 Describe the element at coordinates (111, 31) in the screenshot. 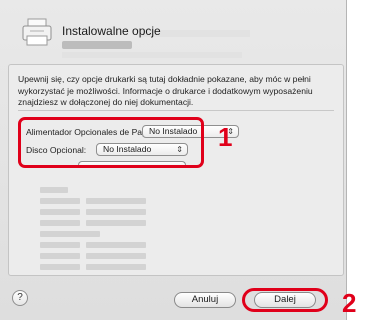

I see `dialog-title: Instalowalne opcje` at that location.